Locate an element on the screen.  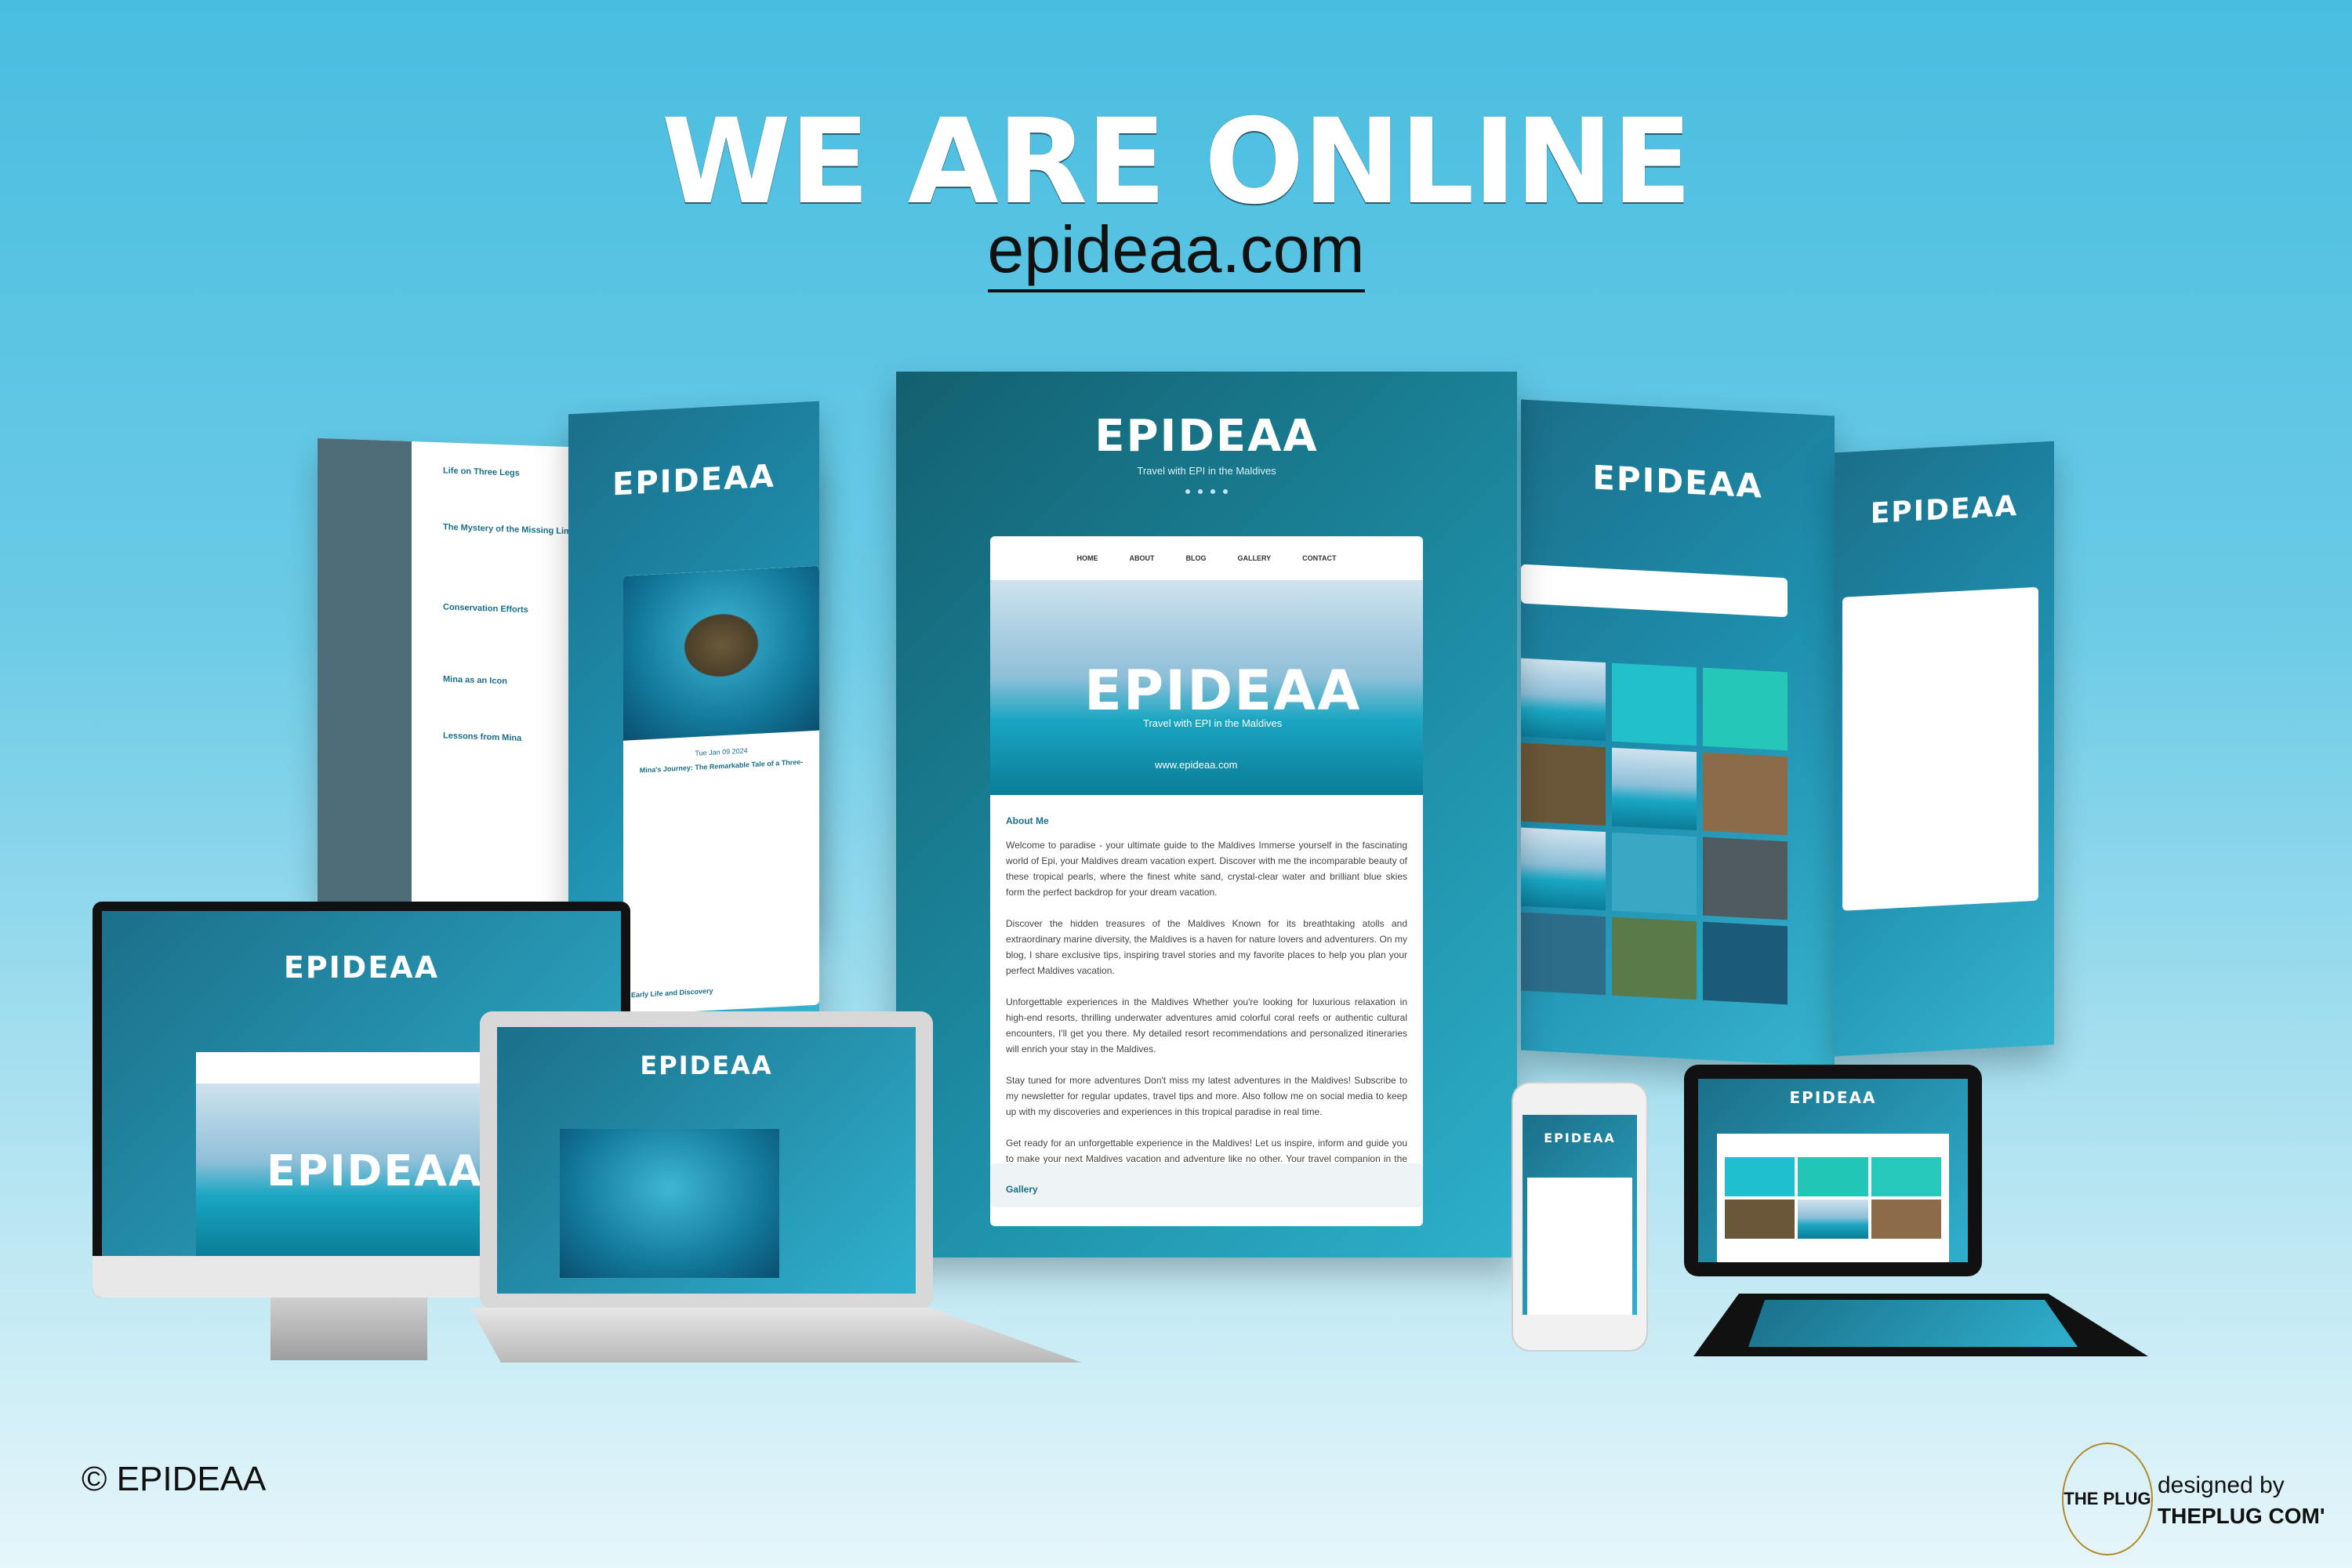
desktop-hero-logo: EPIDEAA is located at coordinates (375, 1171).